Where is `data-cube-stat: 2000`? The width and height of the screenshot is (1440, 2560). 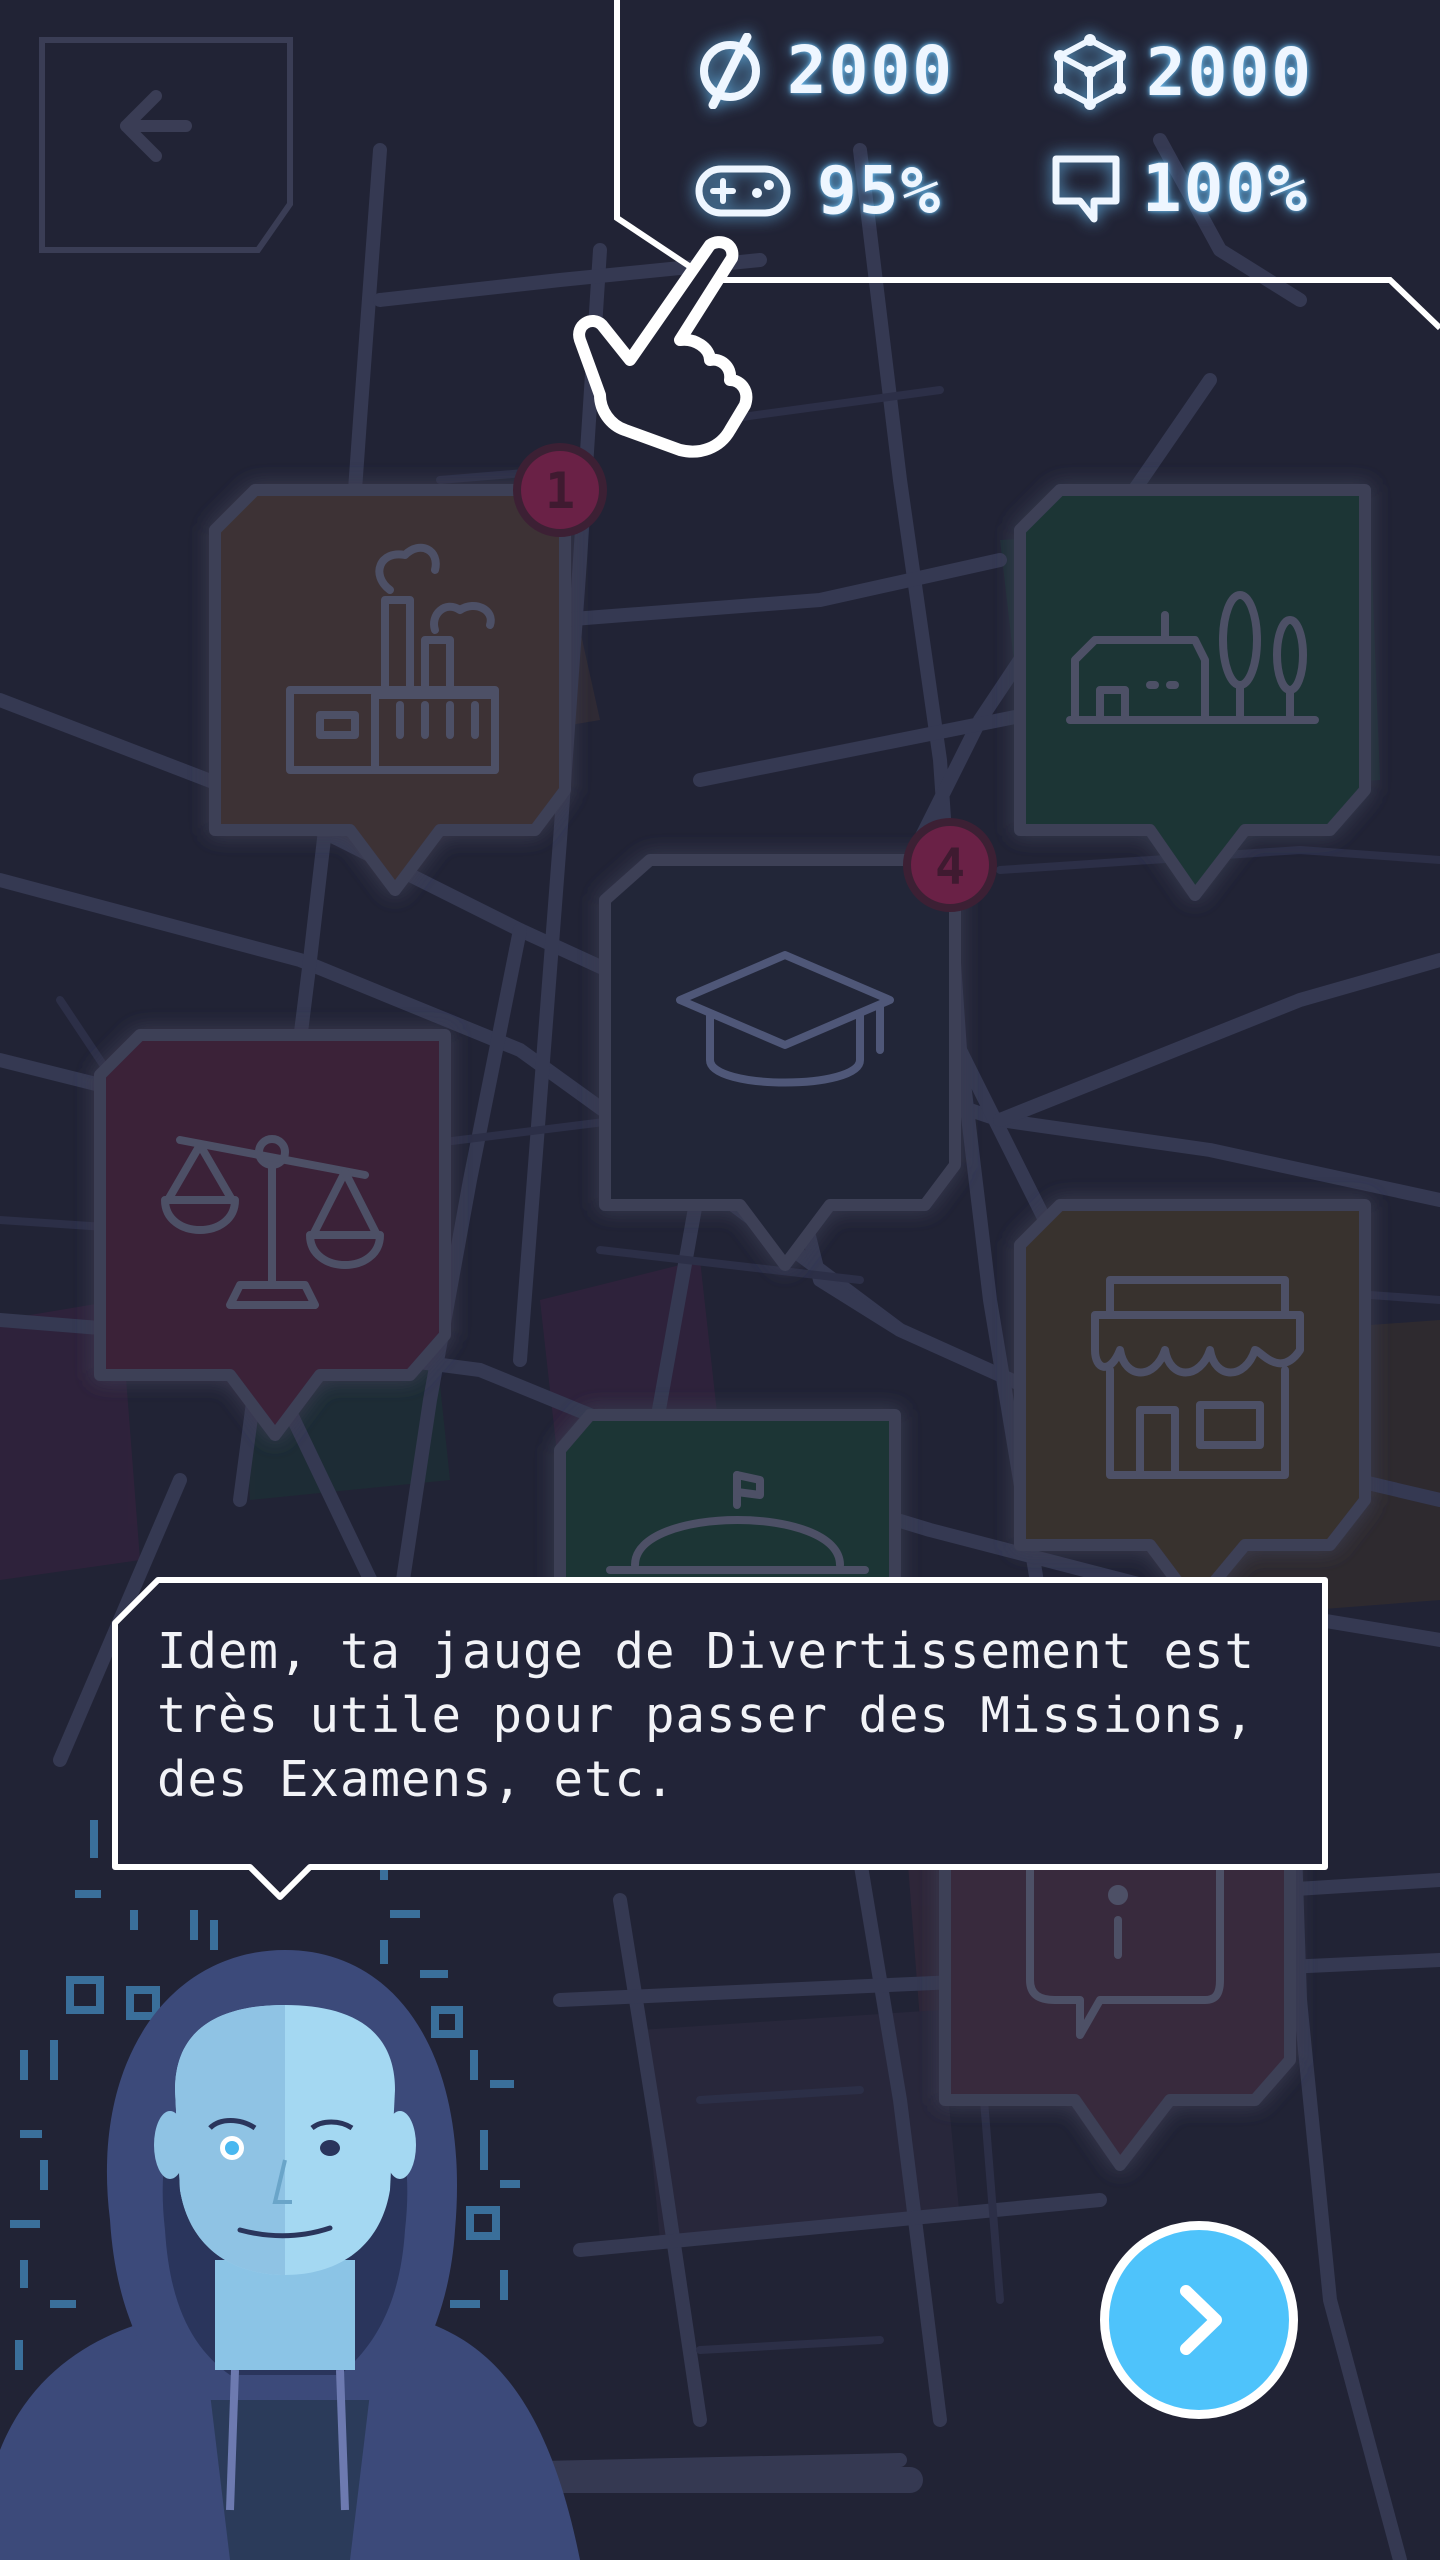 data-cube-stat: 2000 is located at coordinates (1181, 72).